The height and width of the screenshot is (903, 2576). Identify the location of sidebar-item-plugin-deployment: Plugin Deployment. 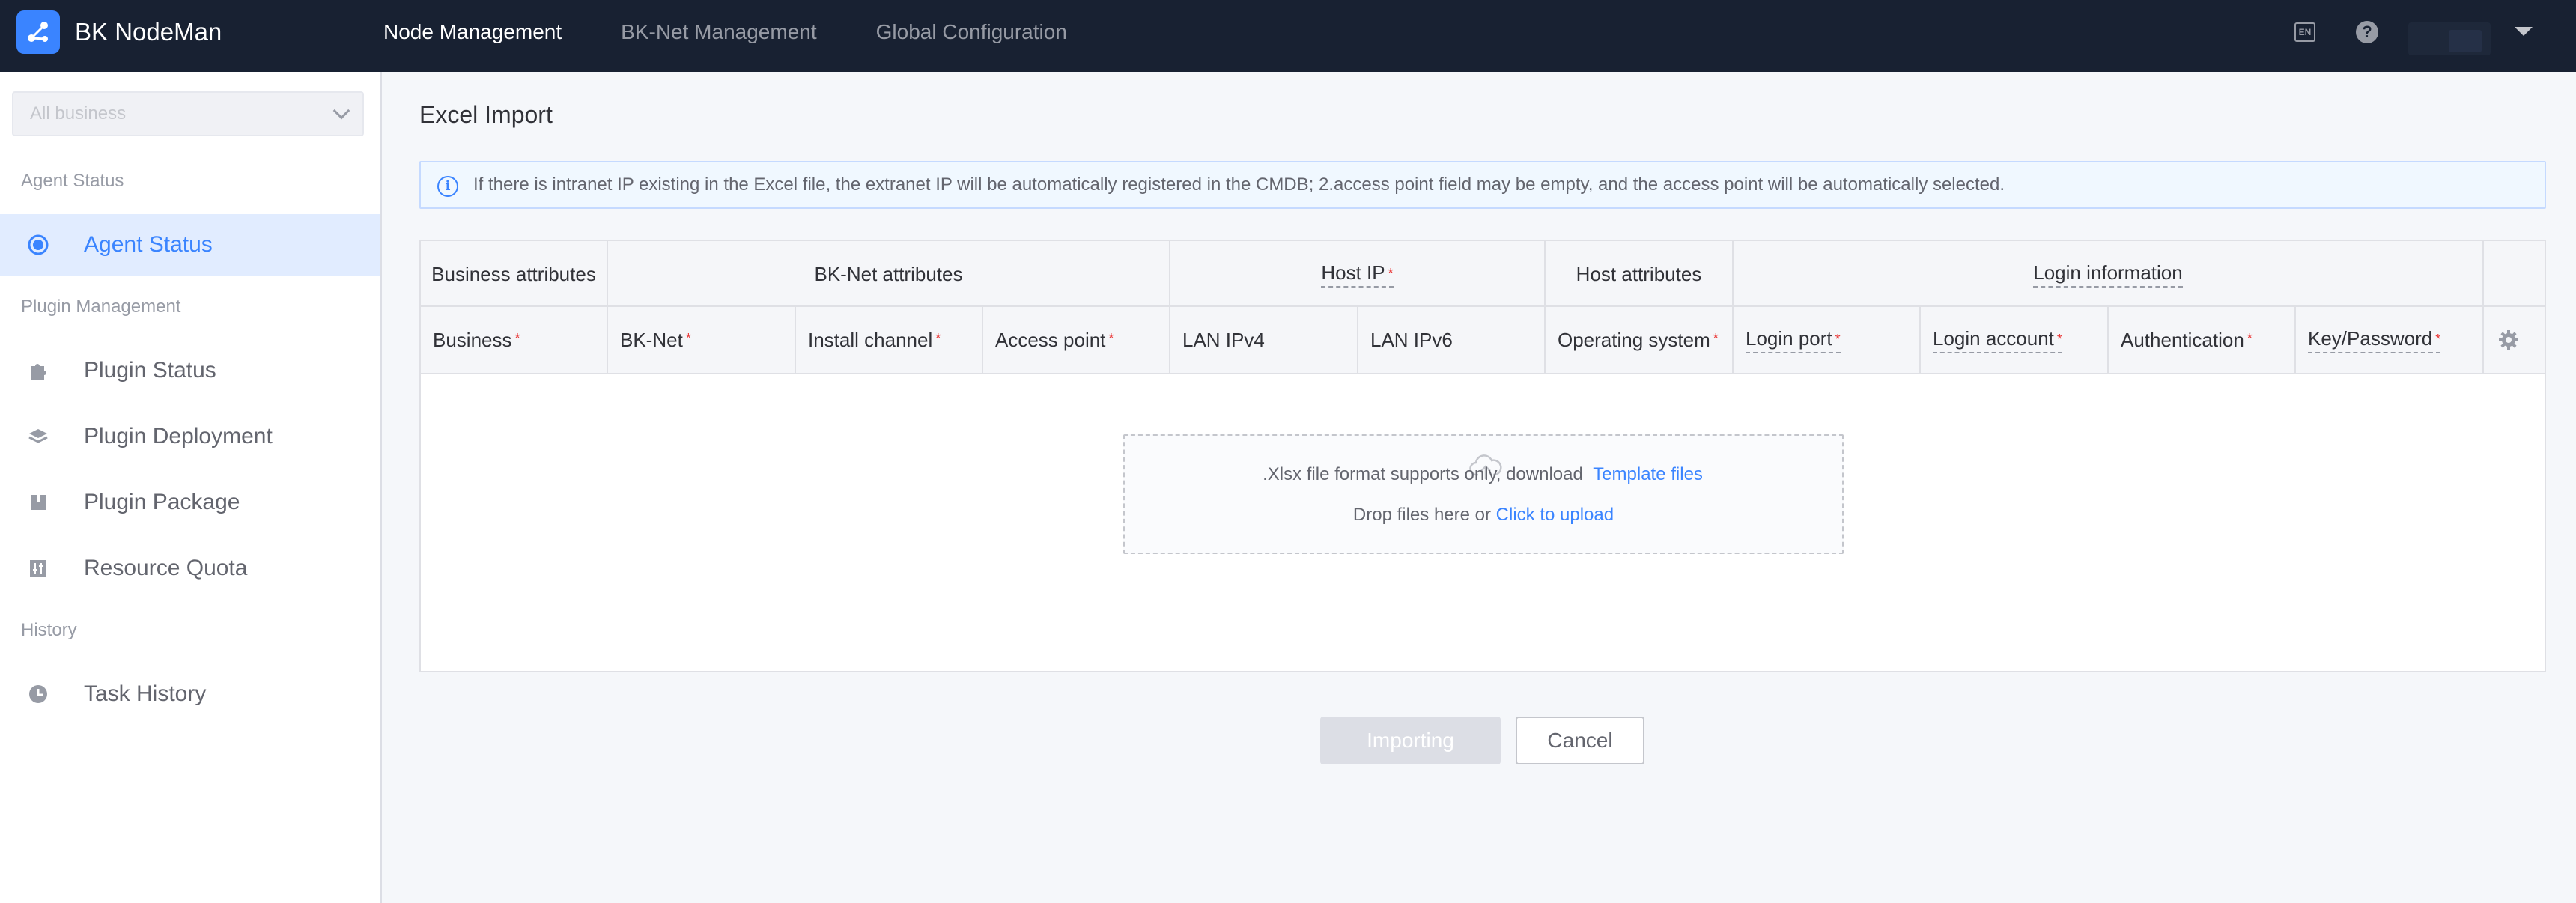
(190, 436).